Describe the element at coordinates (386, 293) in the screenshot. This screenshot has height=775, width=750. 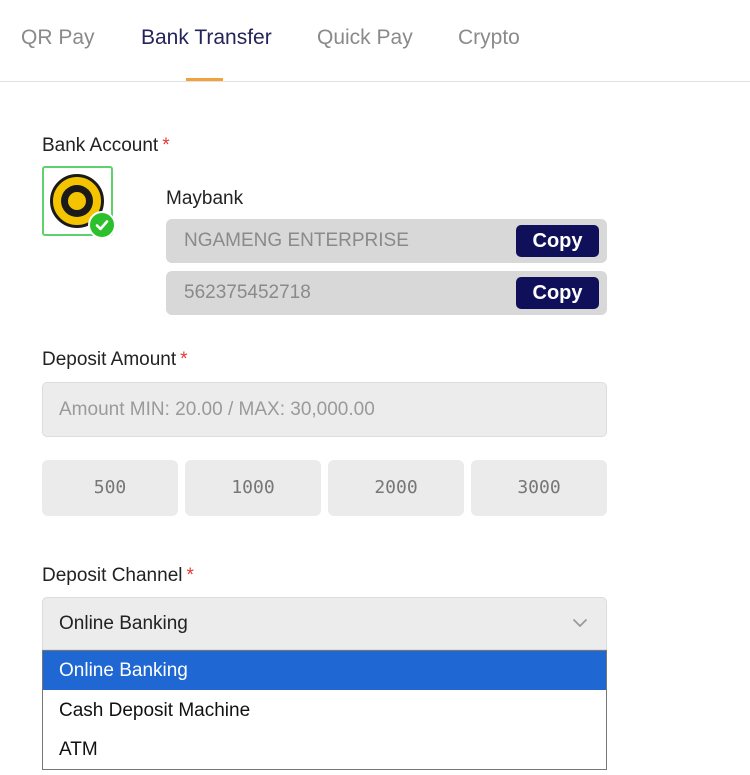
I see `account-number-field: 562375452718 Copy` at that location.